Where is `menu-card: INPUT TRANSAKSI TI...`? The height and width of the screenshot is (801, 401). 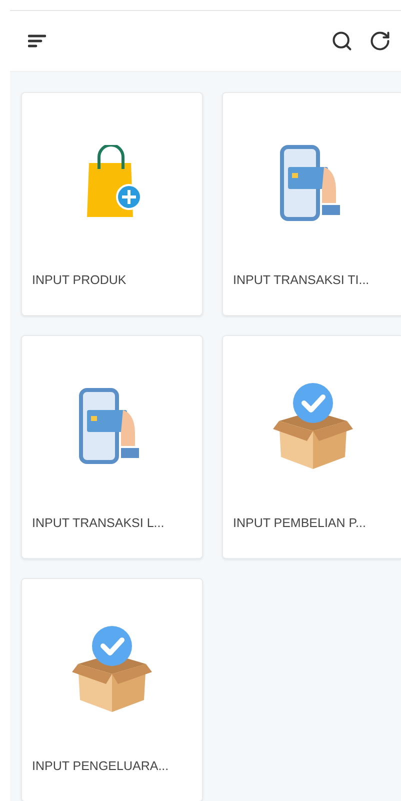
menu-card: INPUT TRANSAKSI TI... is located at coordinates (311, 204).